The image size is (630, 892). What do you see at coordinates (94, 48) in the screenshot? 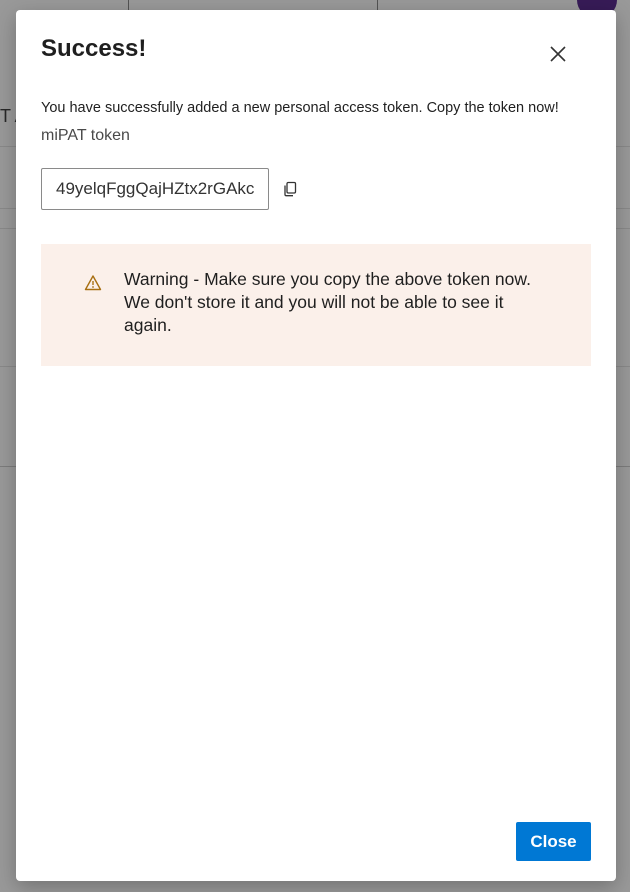
I see `dialog-title: Success!` at bounding box center [94, 48].